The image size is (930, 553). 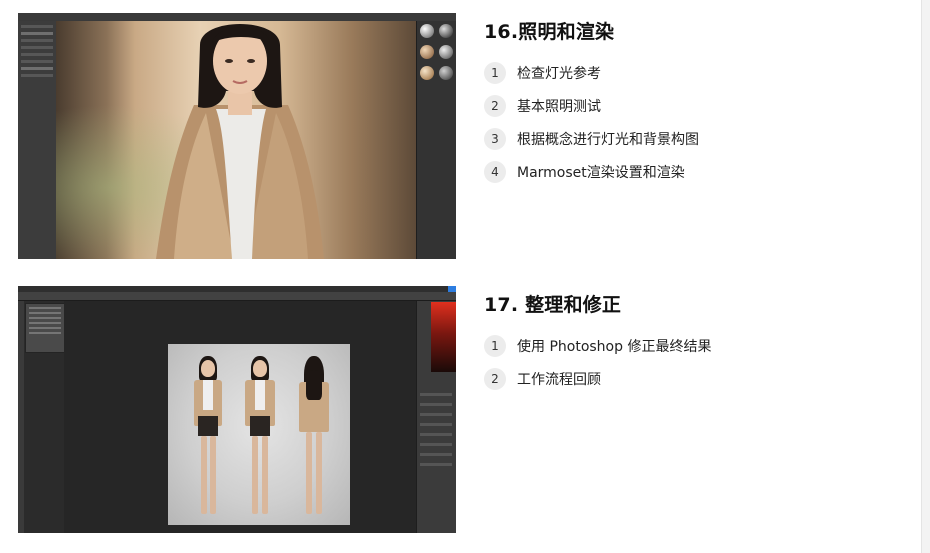 I want to click on step-number-badge: 3, so click(x=495, y=139).